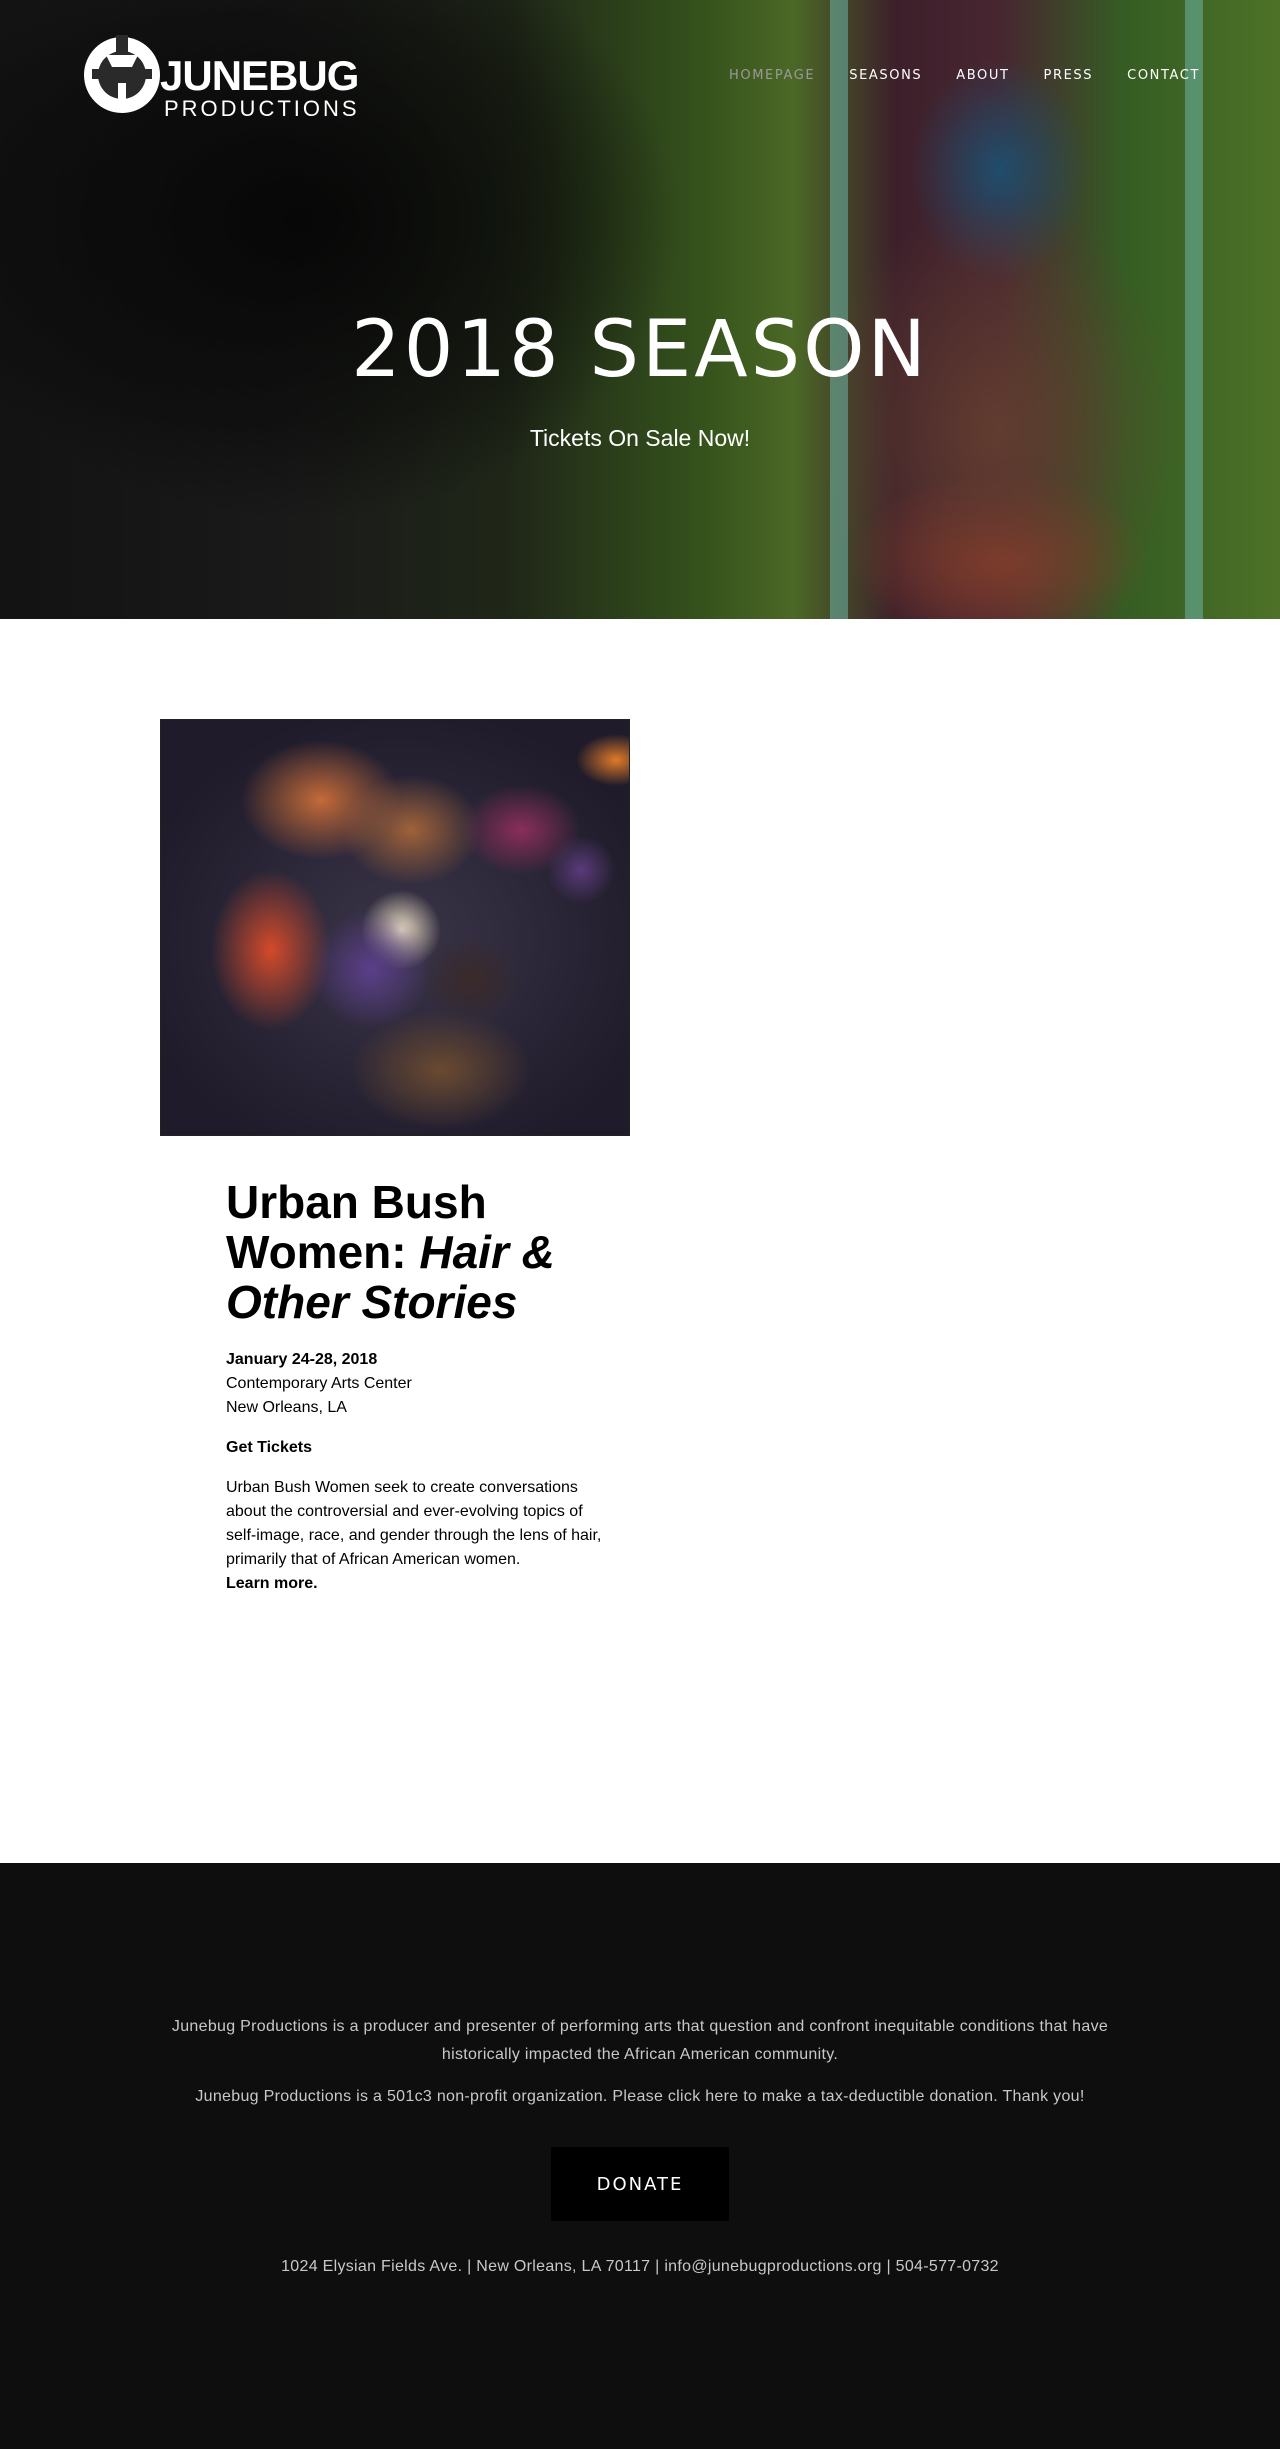  What do you see at coordinates (262, 108) in the screenshot?
I see `logo-subtitle: PRODUCTIONS` at bounding box center [262, 108].